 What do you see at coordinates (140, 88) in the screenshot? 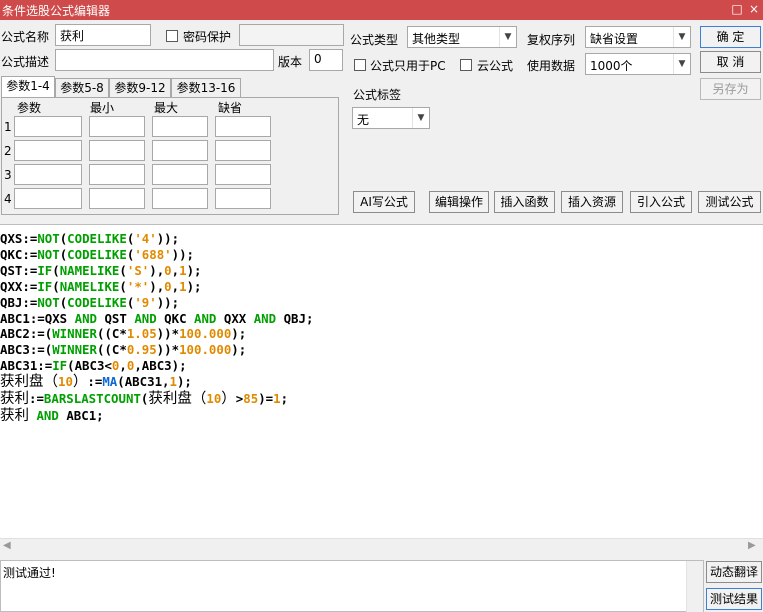
I see `tab-params-9-12: 参数9-12` at bounding box center [140, 88].